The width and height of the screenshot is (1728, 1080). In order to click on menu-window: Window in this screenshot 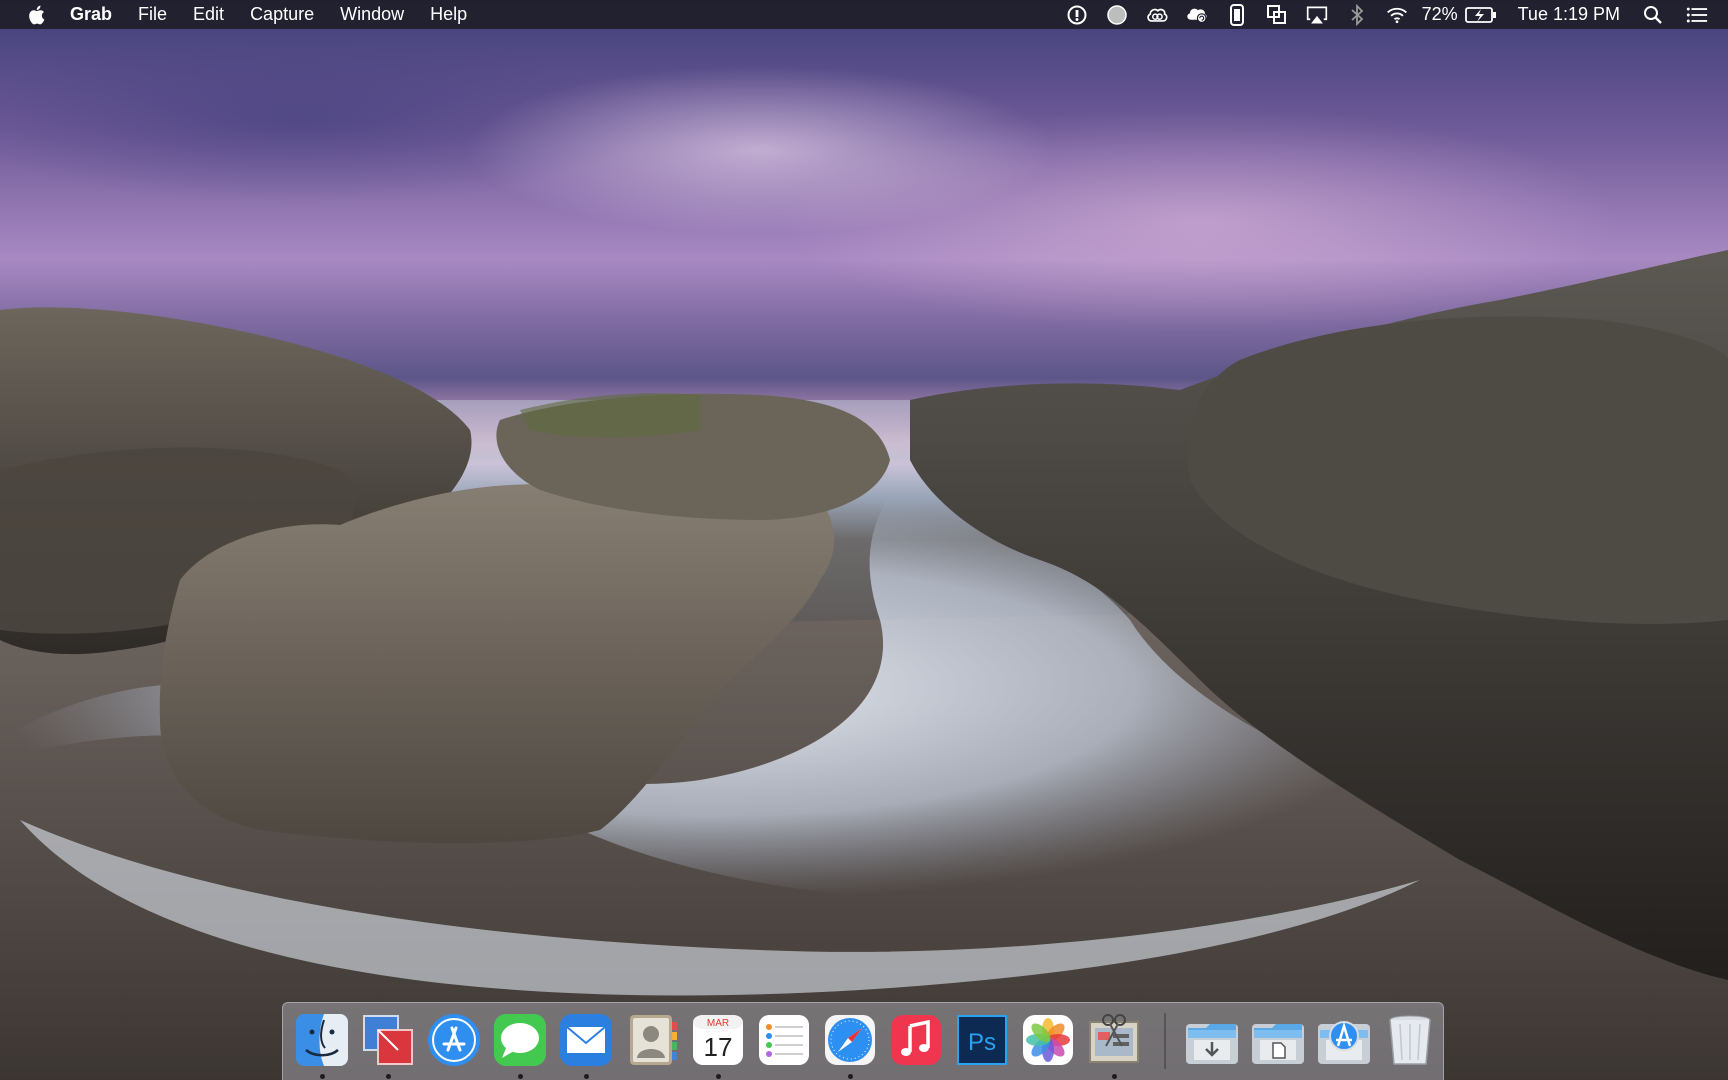, I will do `click(372, 14)`.